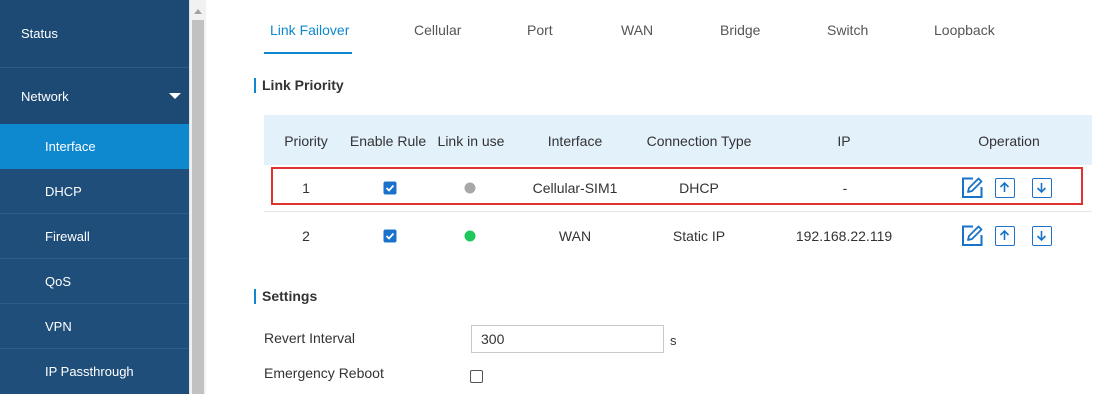  Describe the element at coordinates (94, 326) in the screenshot. I see `sidebar-item-vpn: VPN` at that location.